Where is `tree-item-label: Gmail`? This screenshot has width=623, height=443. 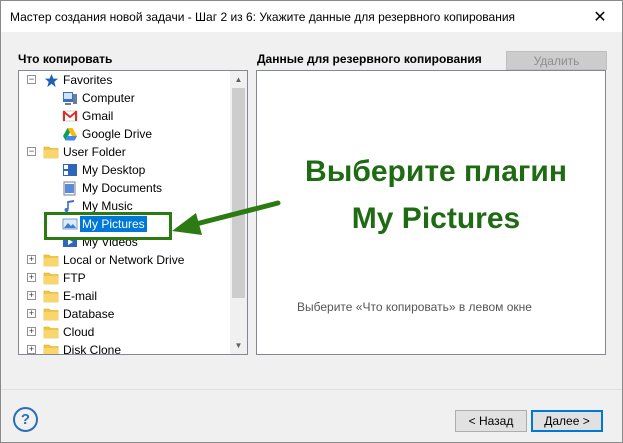
tree-item-label: Gmail is located at coordinates (98, 116).